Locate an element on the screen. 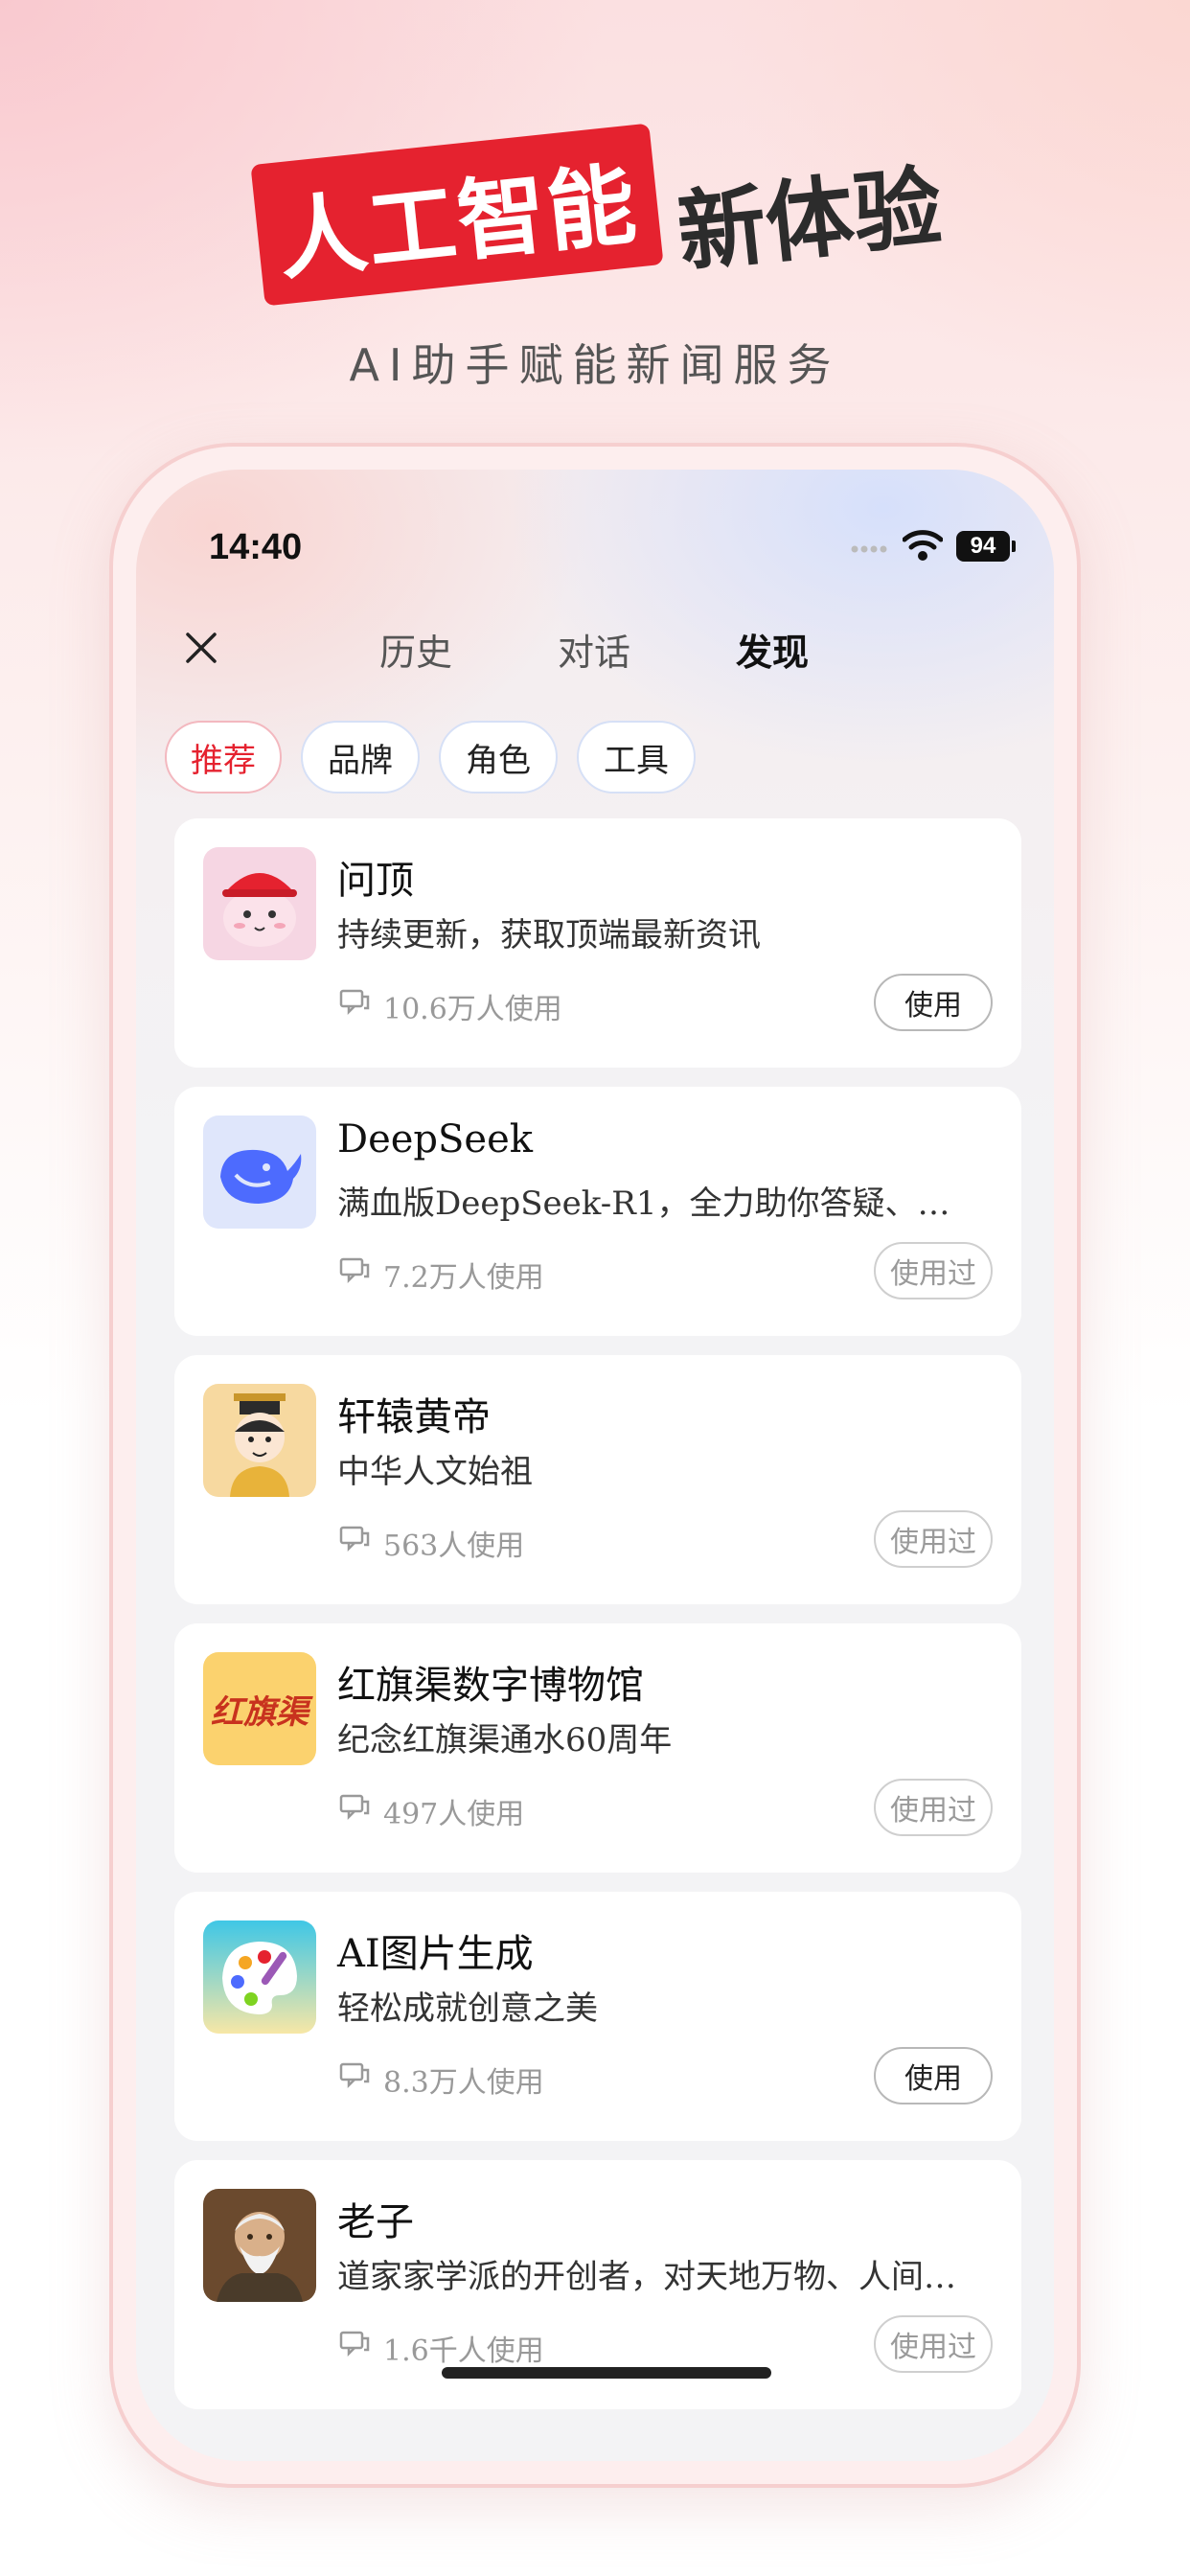 This screenshot has height=2576, width=1190. assistant-card: 问顶 持续更新，获取顶端最新资讯 10.6万人使用 使用 is located at coordinates (598, 943).